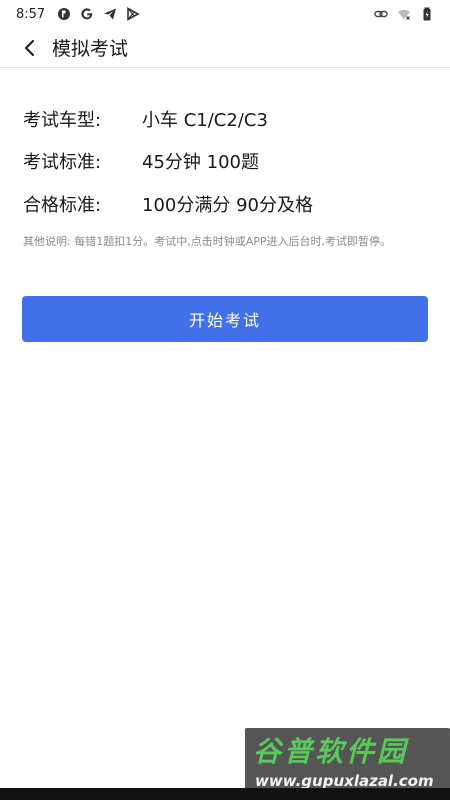 The width and height of the screenshot is (450, 800). I want to click on google-g-icon, so click(87, 14).